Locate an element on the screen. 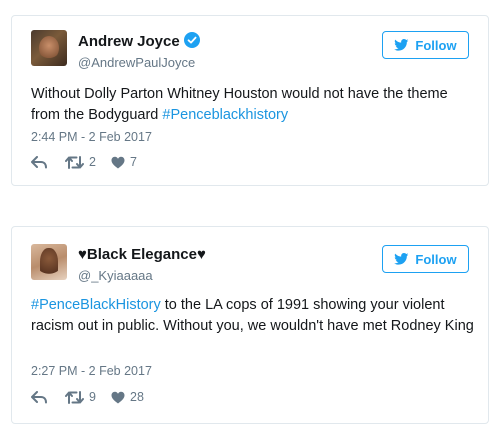 The image size is (500, 432). retweet-count: 9 is located at coordinates (92, 397).